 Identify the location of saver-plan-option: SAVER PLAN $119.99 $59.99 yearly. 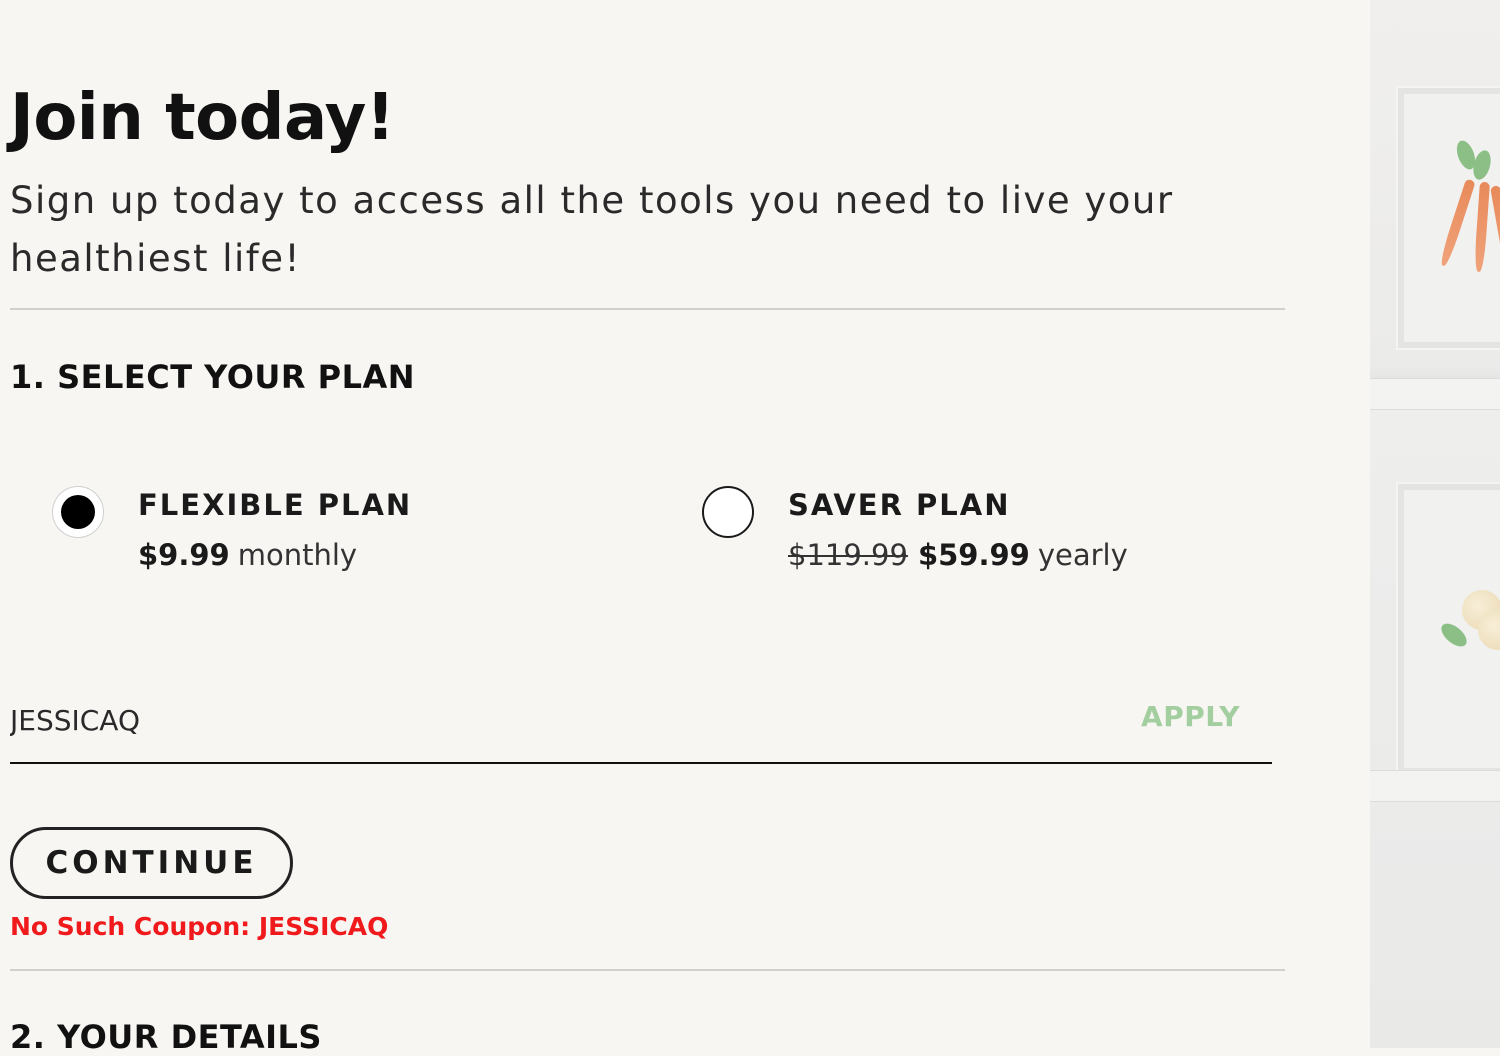
(1000, 535).